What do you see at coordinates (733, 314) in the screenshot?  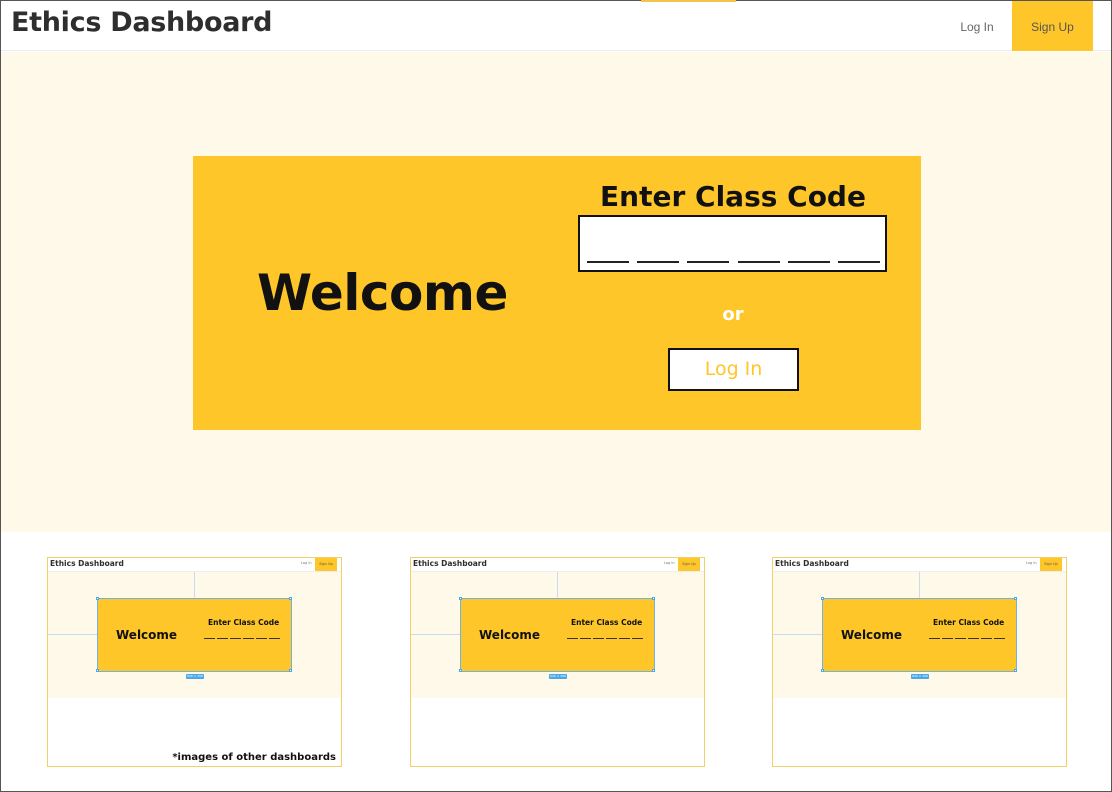 I see `or-separator: or` at bounding box center [733, 314].